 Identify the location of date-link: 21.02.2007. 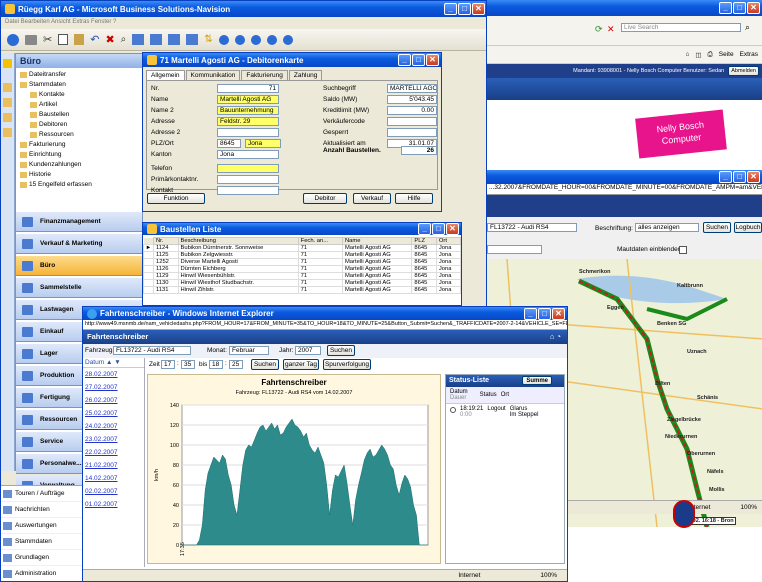
(113, 465).